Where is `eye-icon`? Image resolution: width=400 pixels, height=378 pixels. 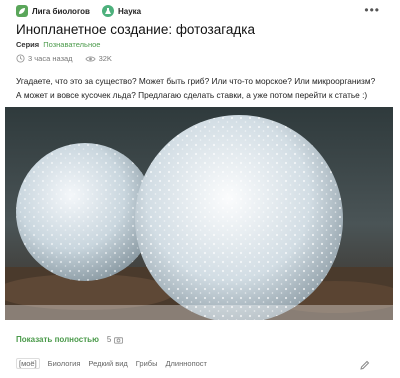
eye-icon is located at coordinates (90, 58).